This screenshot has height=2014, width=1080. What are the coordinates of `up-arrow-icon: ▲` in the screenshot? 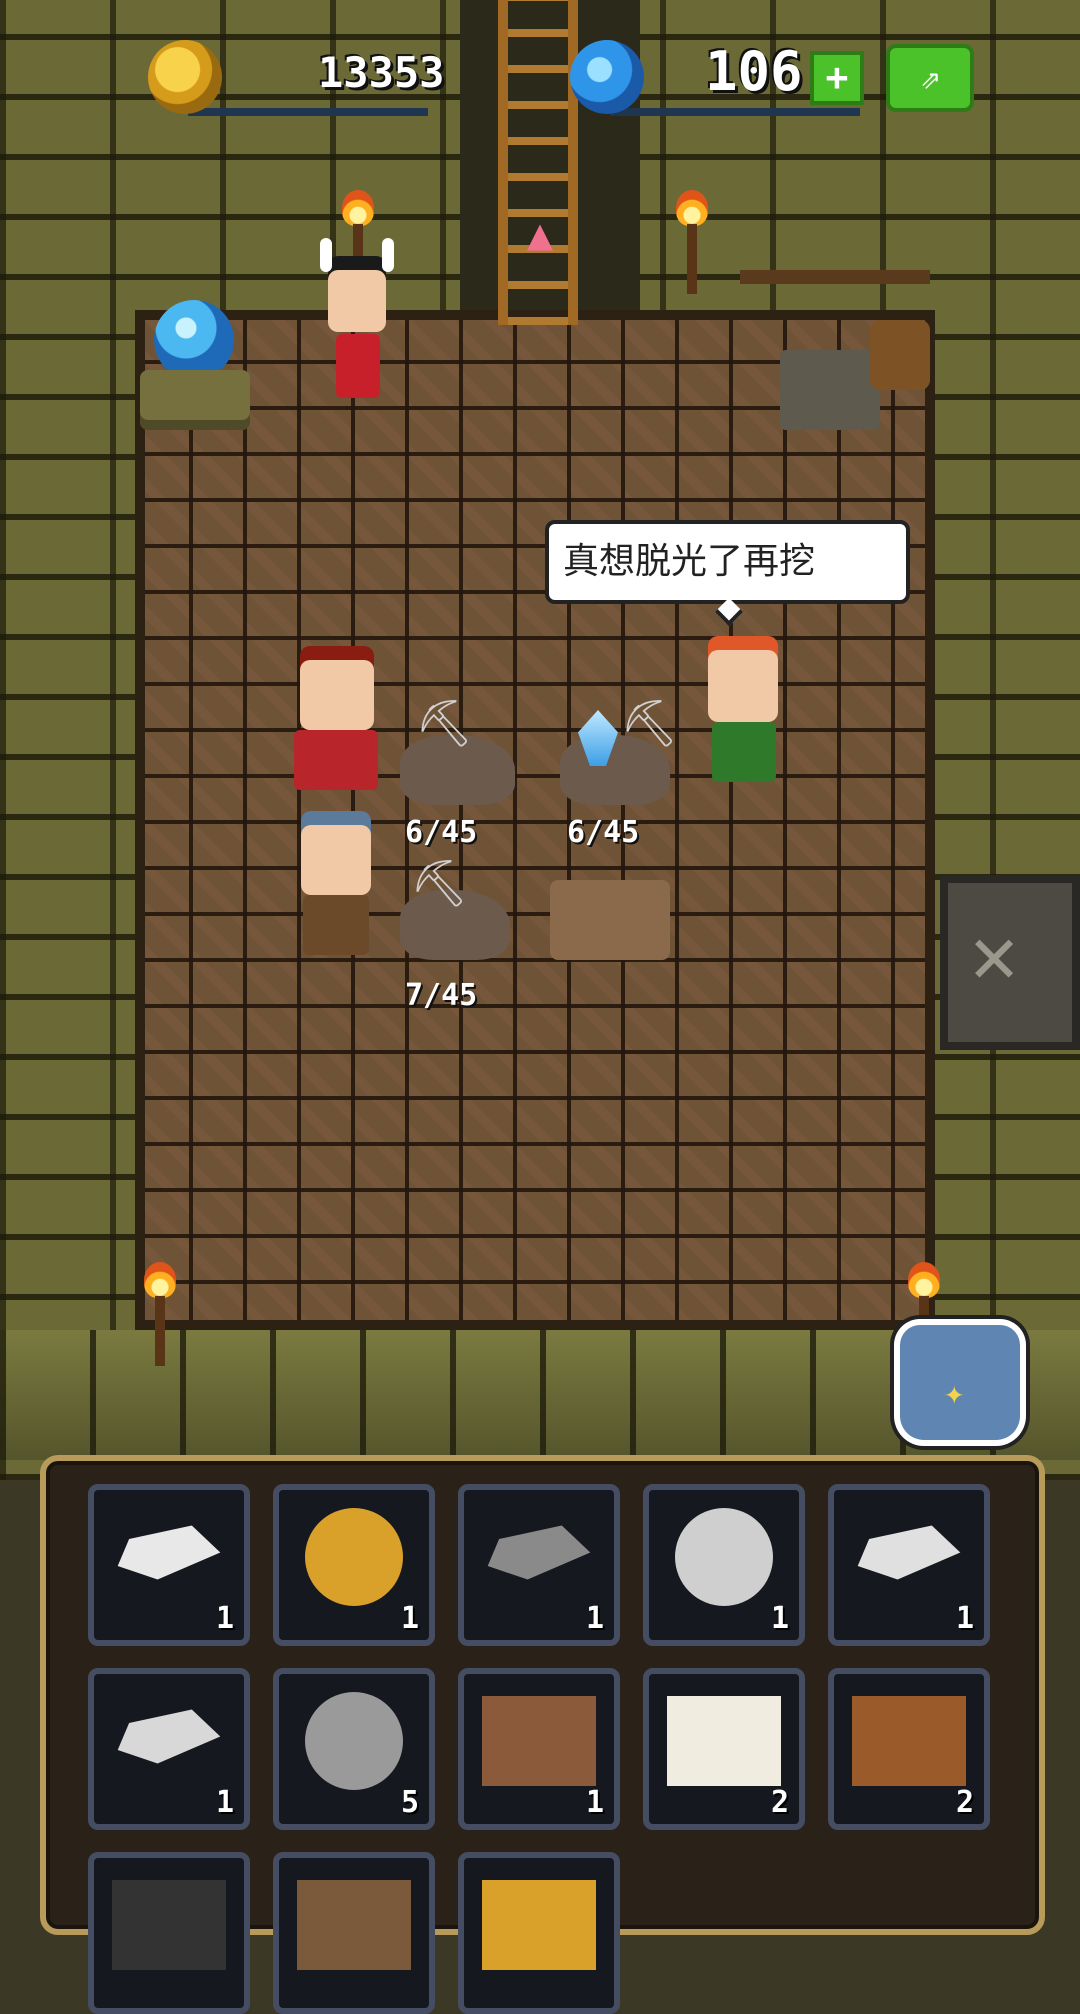 It's located at (540, 235).